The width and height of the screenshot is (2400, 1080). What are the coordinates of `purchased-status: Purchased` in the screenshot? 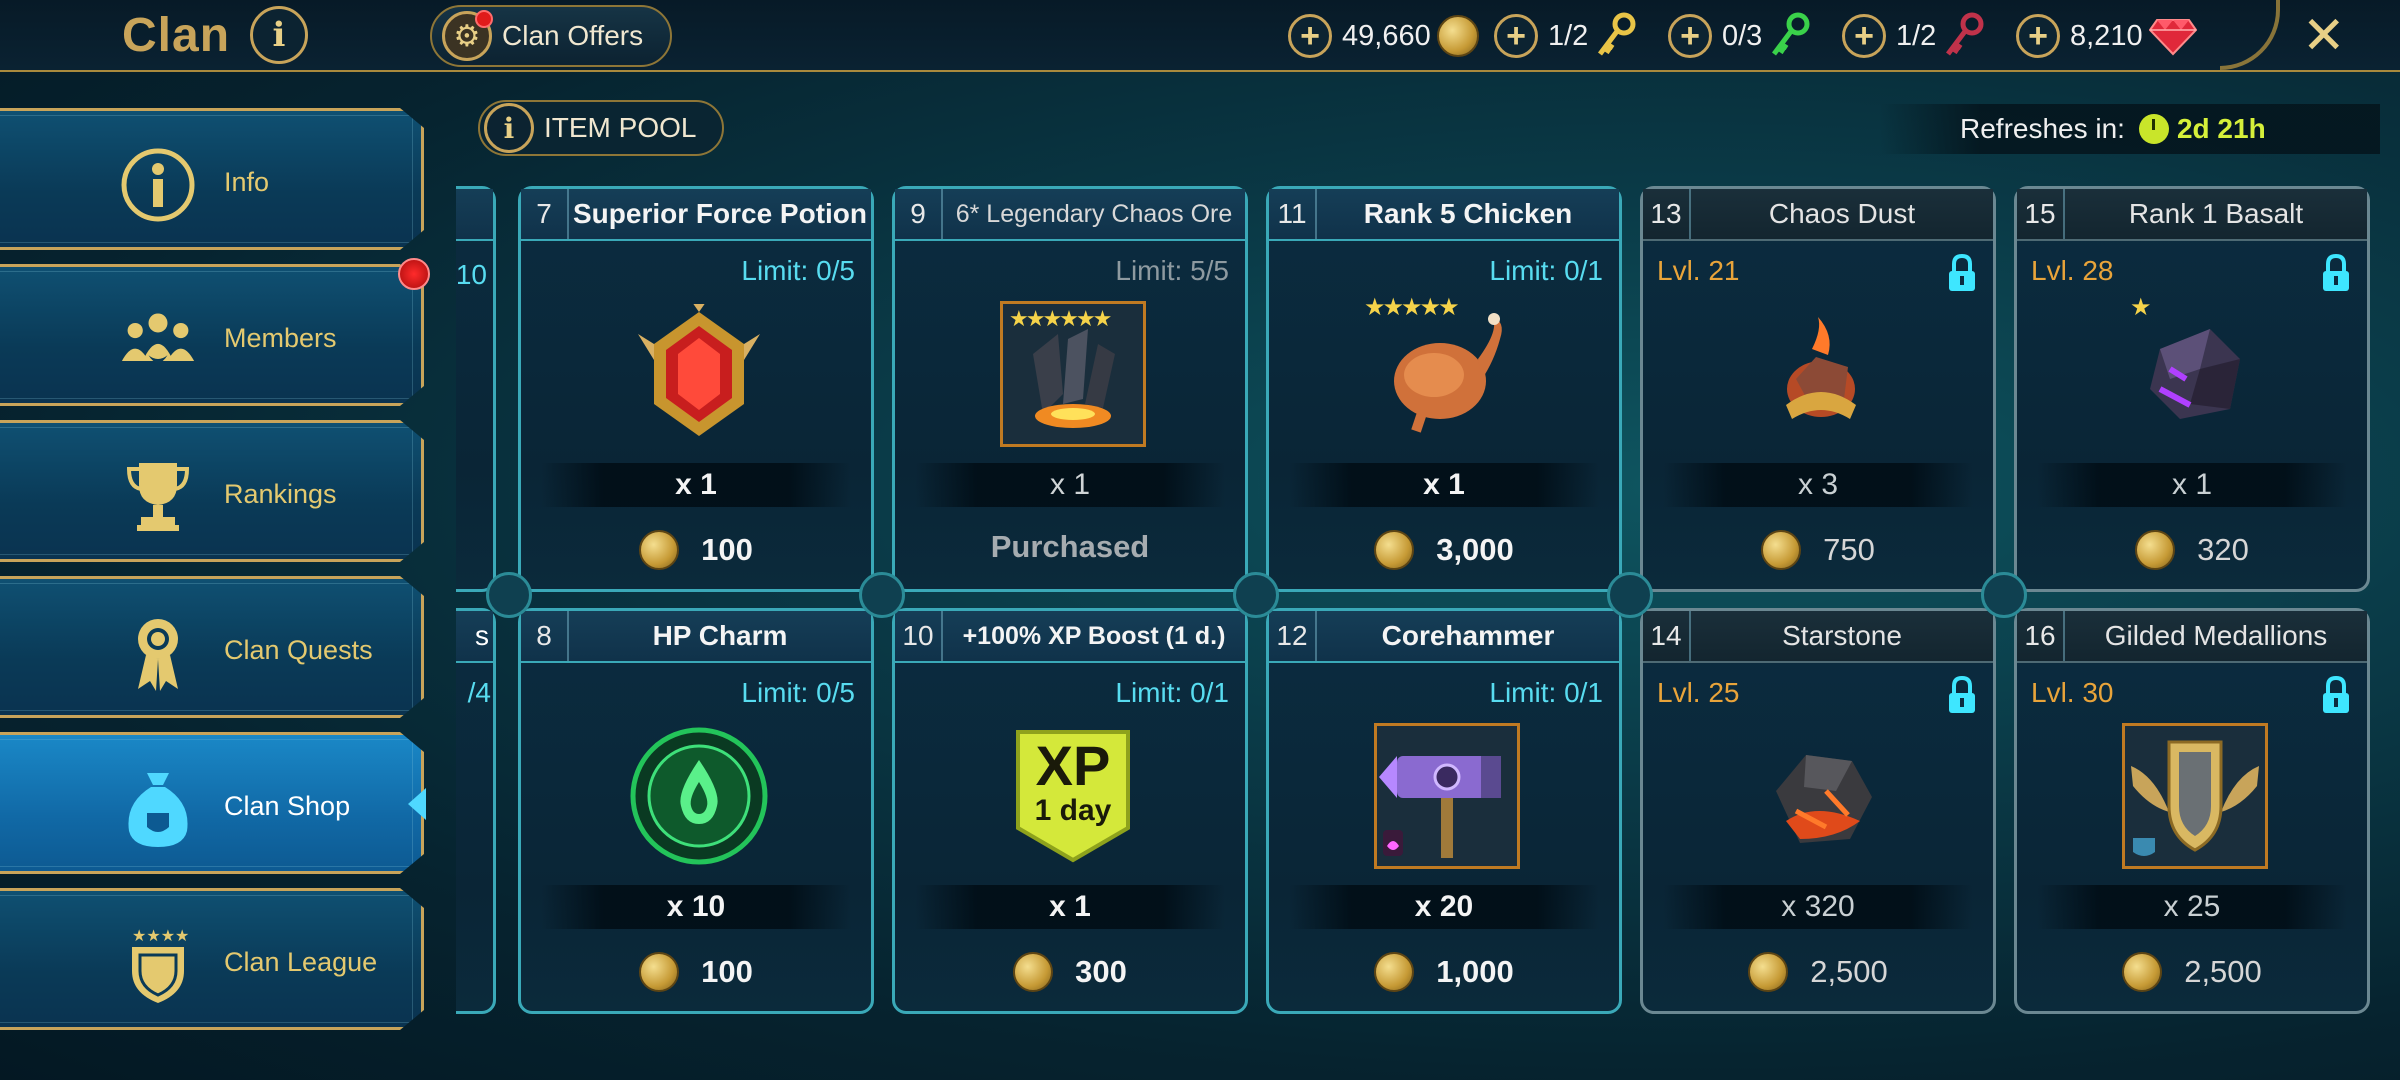 It's located at (1070, 546).